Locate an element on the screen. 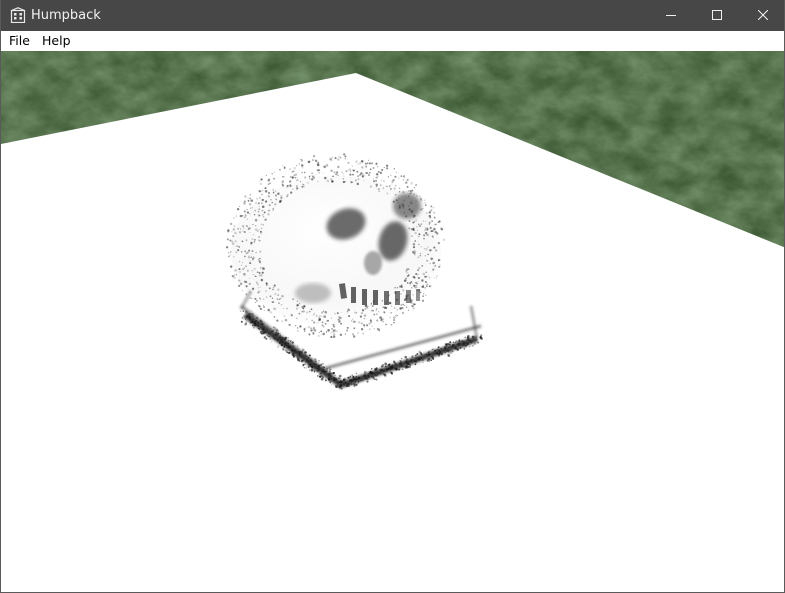 This screenshot has width=785, height=593. menu-file: File is located at coordinates (19, 41).